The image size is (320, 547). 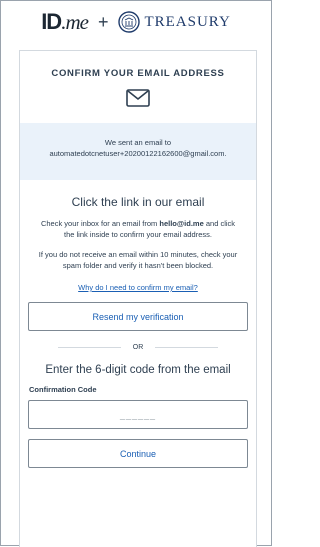 What do you see at coordinates (129, 22) in the screenshot?
I see `treasury-seal-icon` at bounding box center [129, 22].